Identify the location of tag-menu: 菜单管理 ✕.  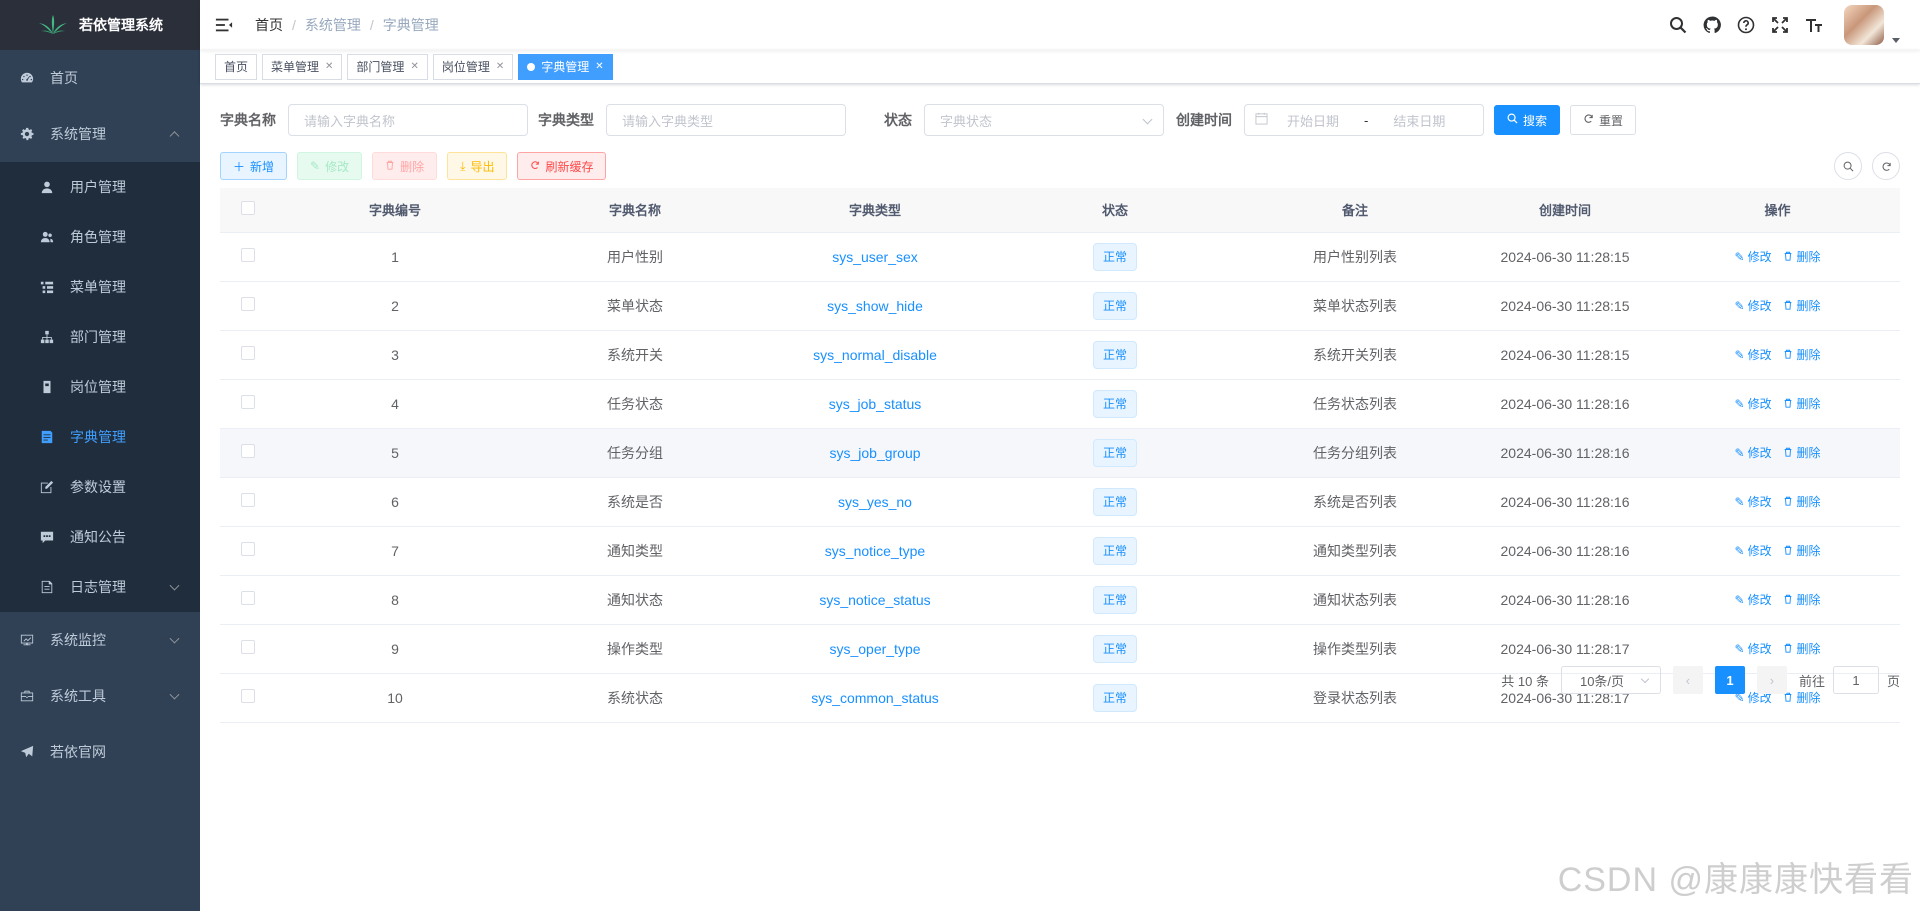
(302, 66).